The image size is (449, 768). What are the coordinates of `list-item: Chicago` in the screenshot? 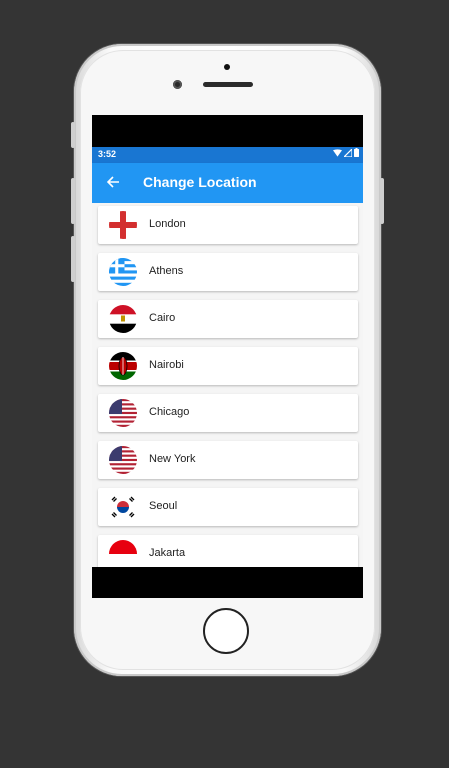 It's located at (228, 413).